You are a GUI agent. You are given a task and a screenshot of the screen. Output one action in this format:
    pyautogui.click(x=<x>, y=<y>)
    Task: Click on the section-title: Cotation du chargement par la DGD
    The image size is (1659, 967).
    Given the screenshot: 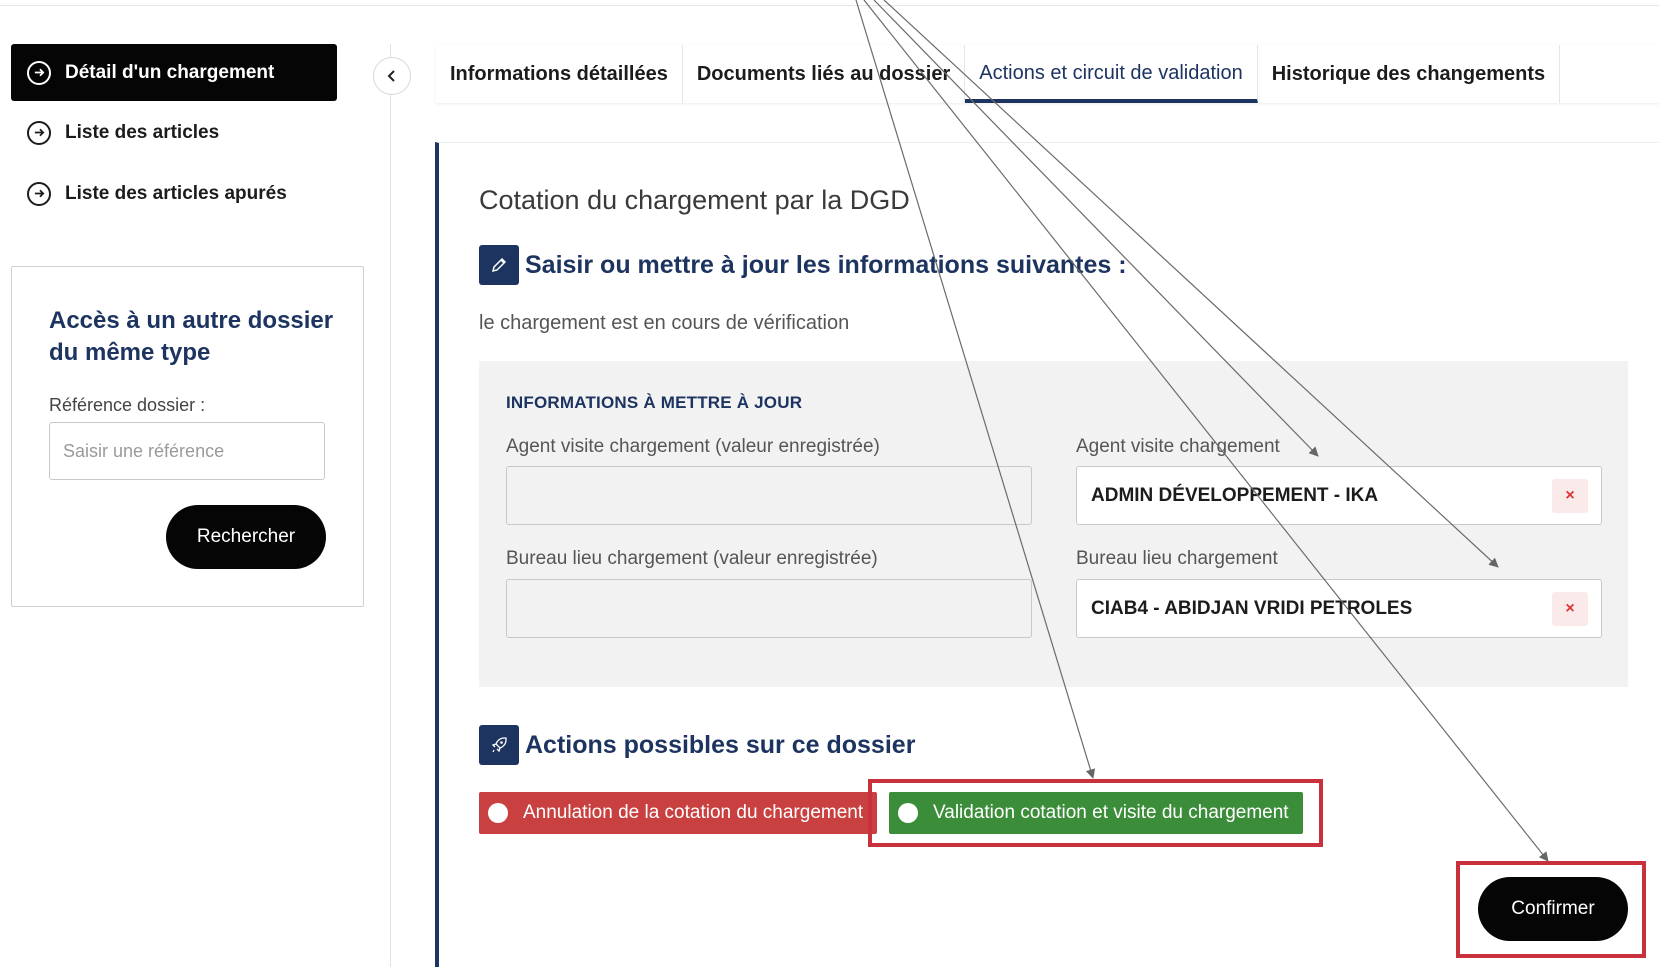 What is the action you would take?
    pyautogui.click(x=694, y=200)
    